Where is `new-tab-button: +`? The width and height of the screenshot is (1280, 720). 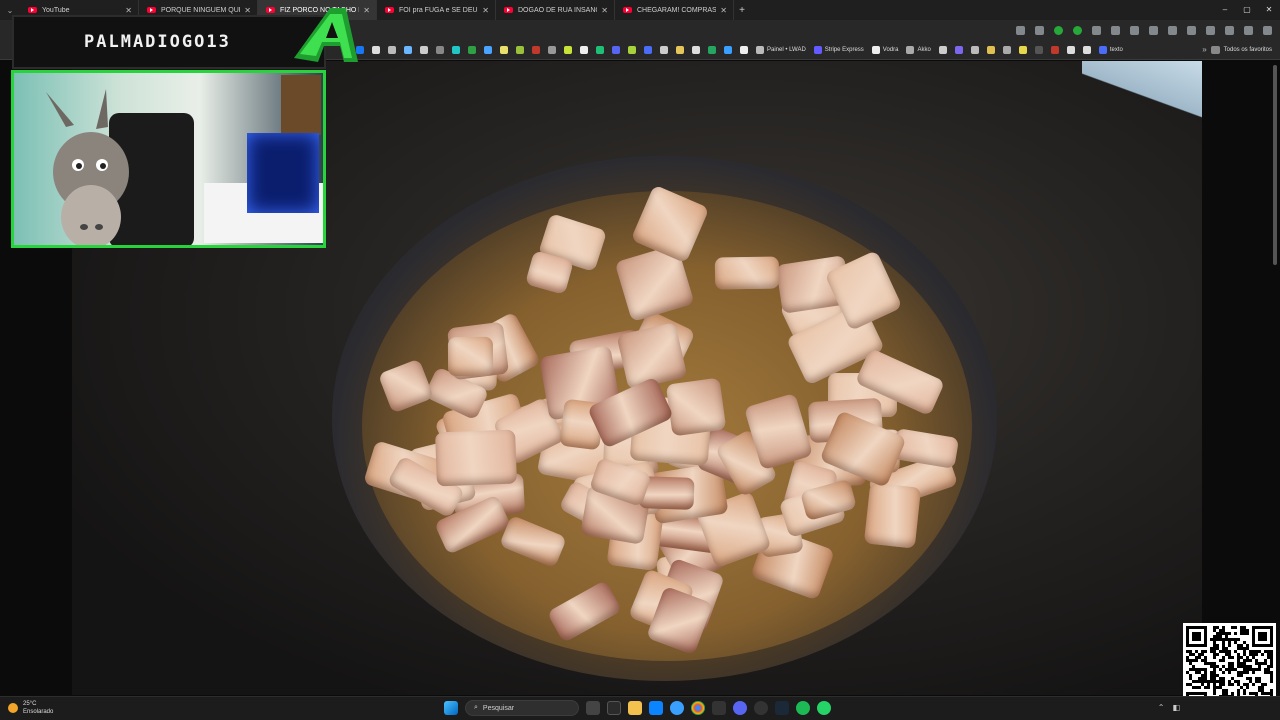 new-tab-button: + is located at coordinates (742, 10).